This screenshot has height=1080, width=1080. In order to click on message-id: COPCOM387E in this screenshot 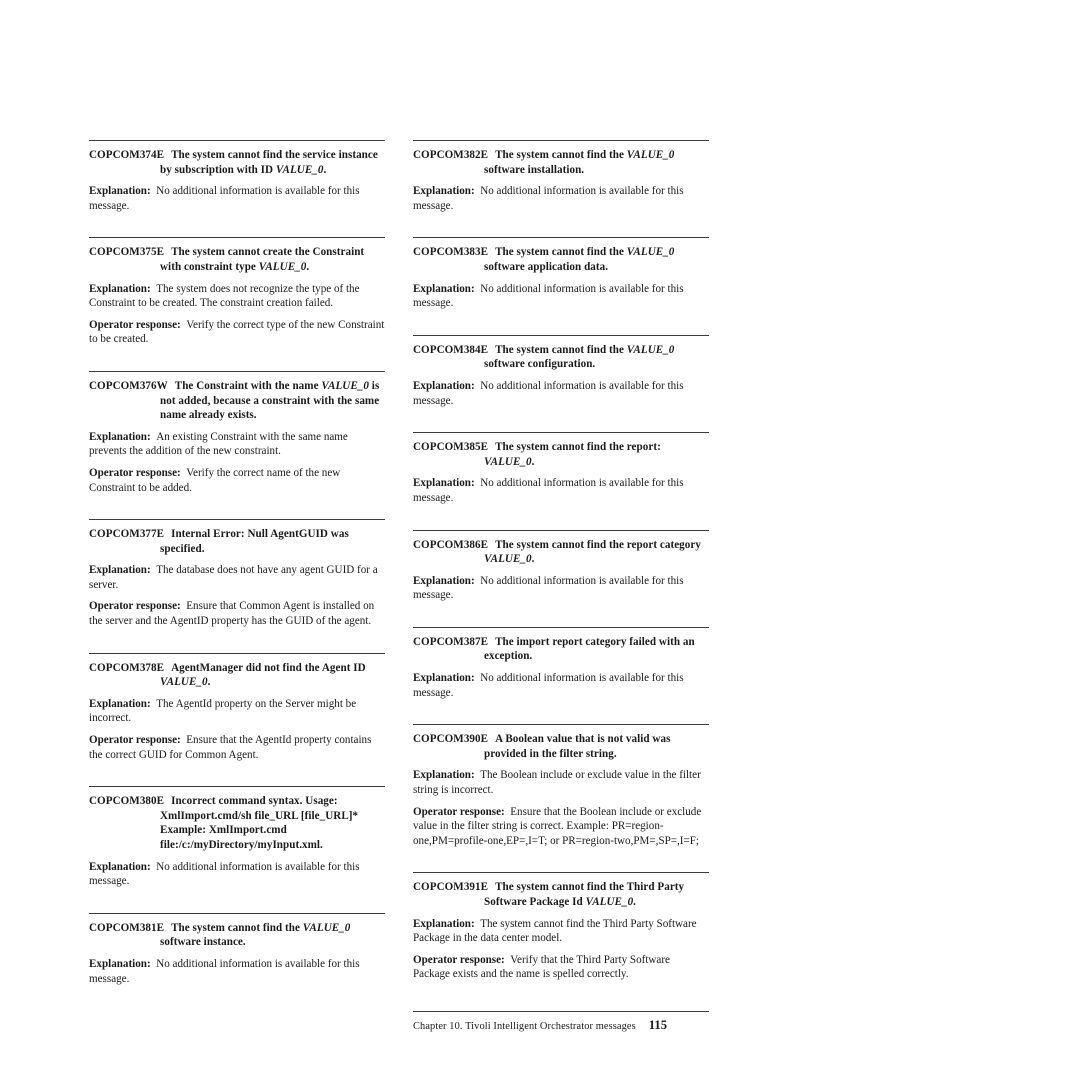, I will do `click(451, 641)`.